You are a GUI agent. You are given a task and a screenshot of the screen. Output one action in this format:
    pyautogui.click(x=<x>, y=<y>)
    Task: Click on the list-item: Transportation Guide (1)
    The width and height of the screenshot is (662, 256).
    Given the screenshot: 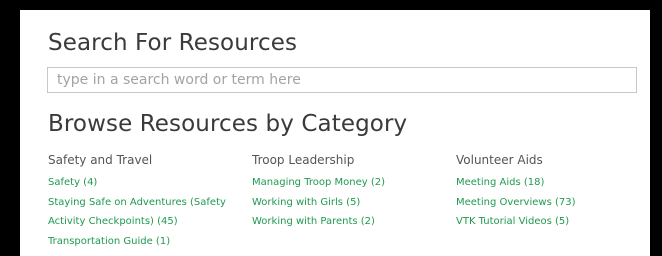 What is the action you would take?
    pyautogui.click(x=143, y=242)
    